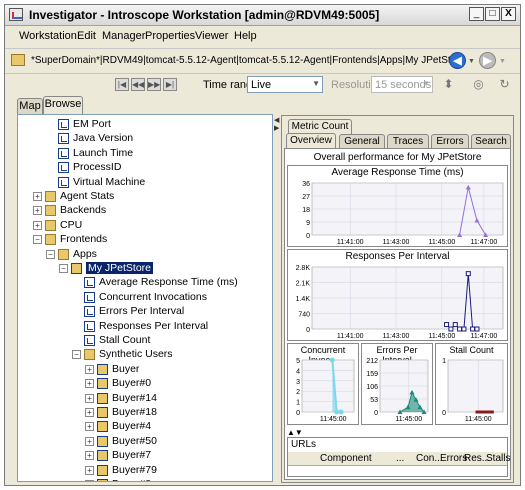  I want to click on menu-help: Help, so click(245, 36).